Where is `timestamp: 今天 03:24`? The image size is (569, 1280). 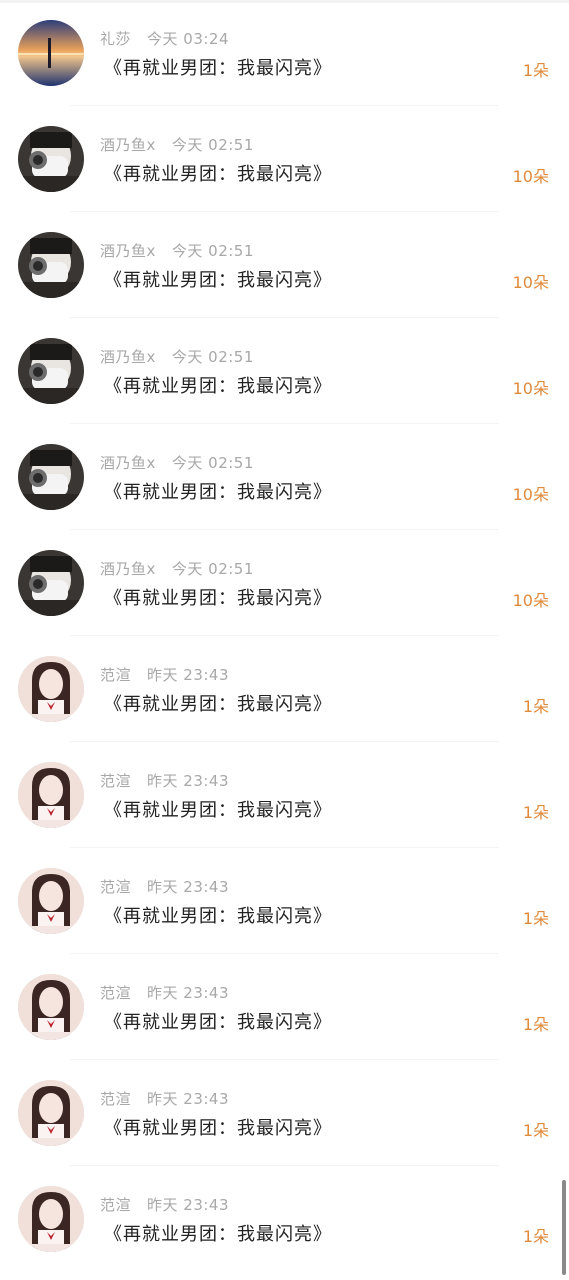 timestamp: 今天 03:24 is located at coordinates (188, 39).